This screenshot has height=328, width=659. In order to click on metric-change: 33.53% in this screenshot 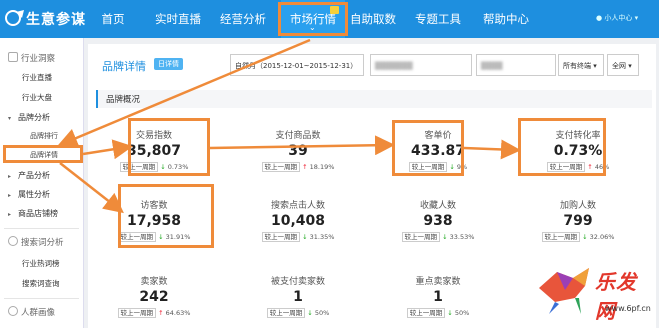, I will do `click(462, 237)`.